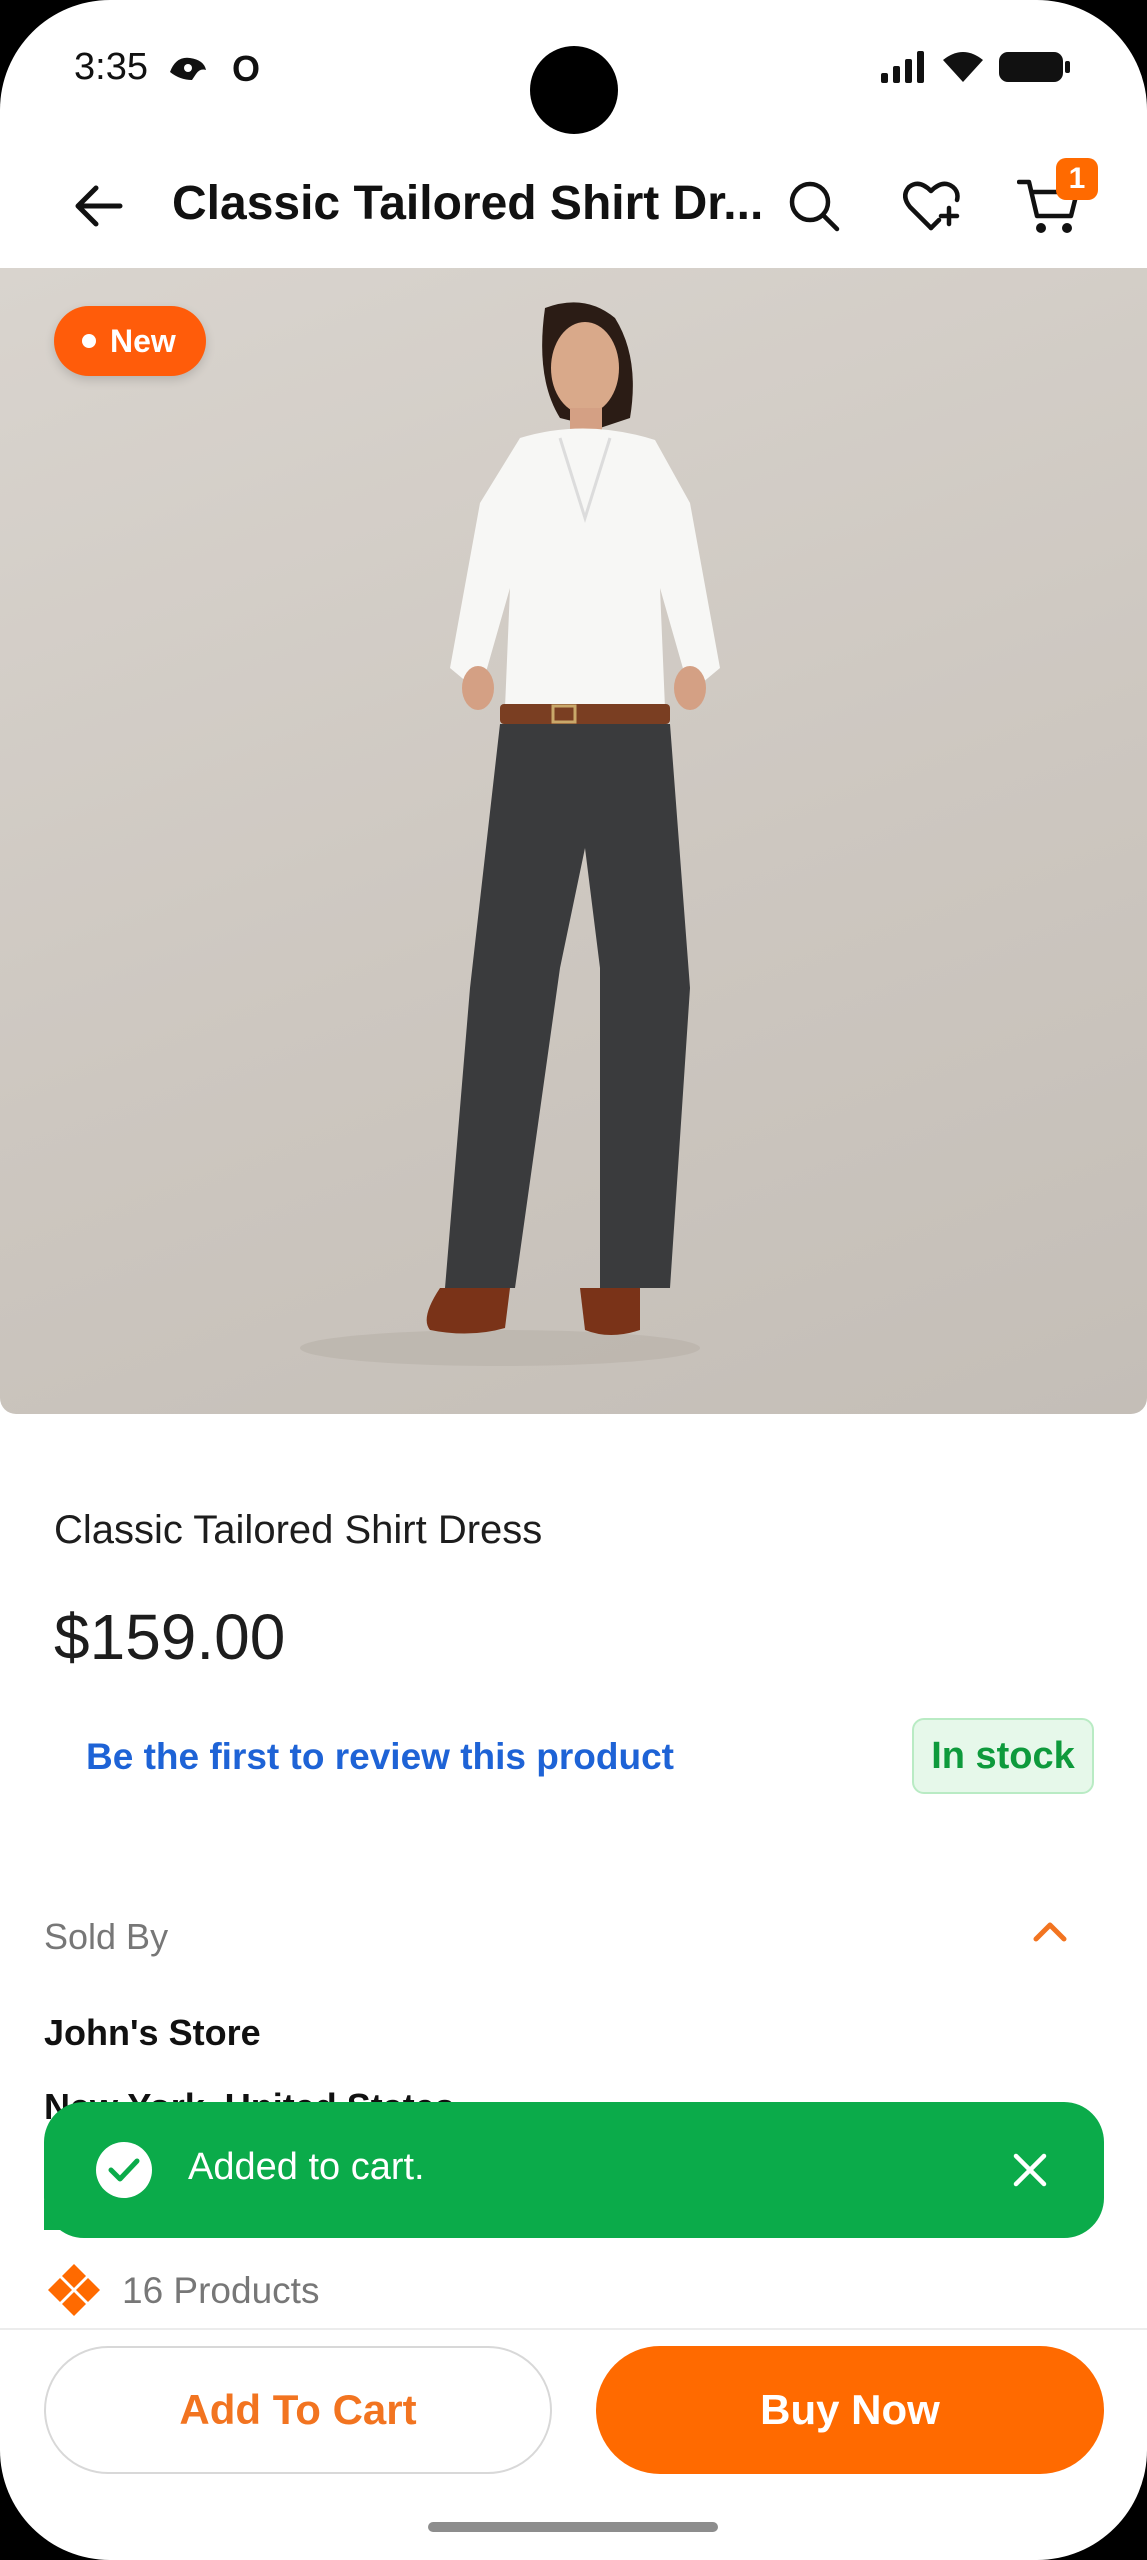  I want to click on store-products-count: 16 Products, so click(220, 2291).